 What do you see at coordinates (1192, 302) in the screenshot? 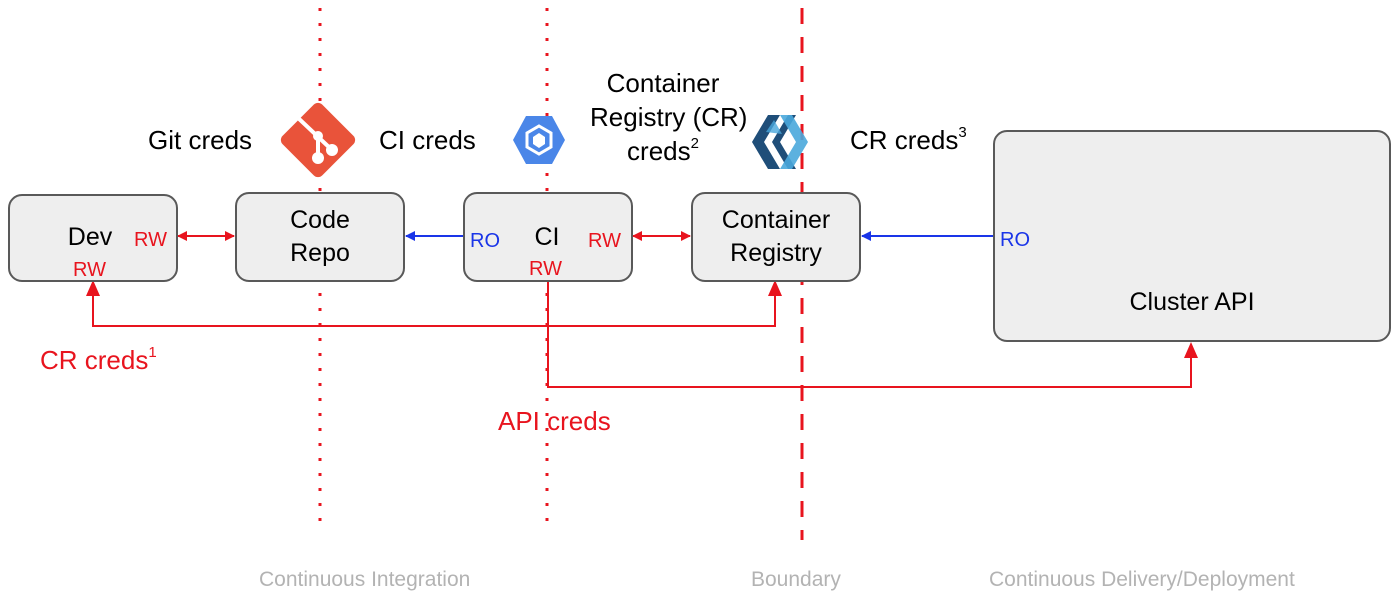
I see `cluster-api-label: Cluster API` at bounding box center [1192, 302].